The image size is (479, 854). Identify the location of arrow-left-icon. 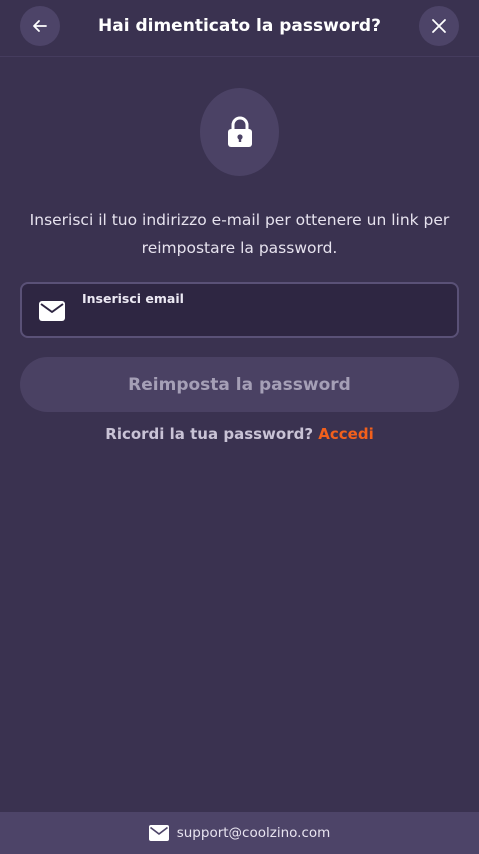
(40, 26).